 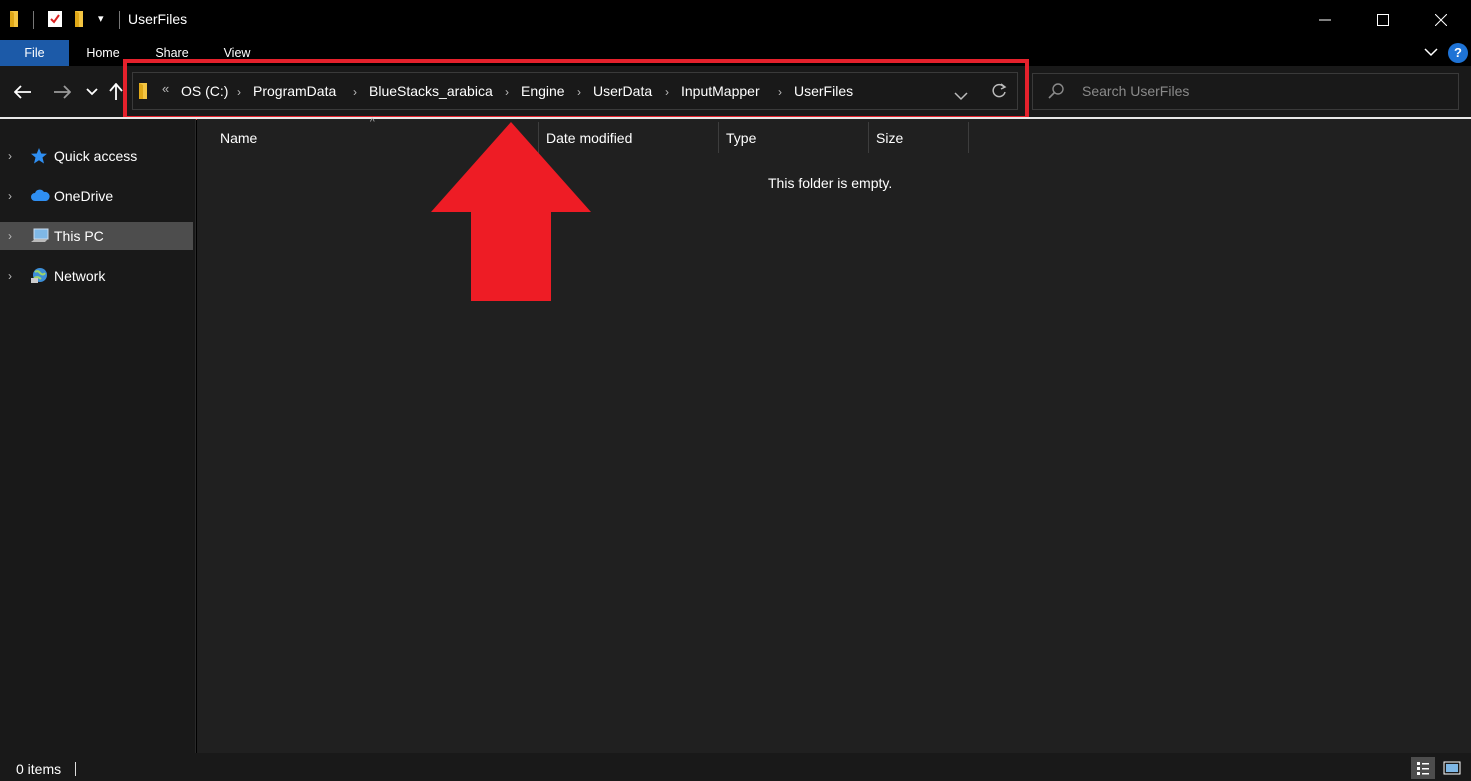 What do you see at coordinates (576, 89) in the screenshot?
I see `address-bar-highlight` at bounding box center [576, 89].